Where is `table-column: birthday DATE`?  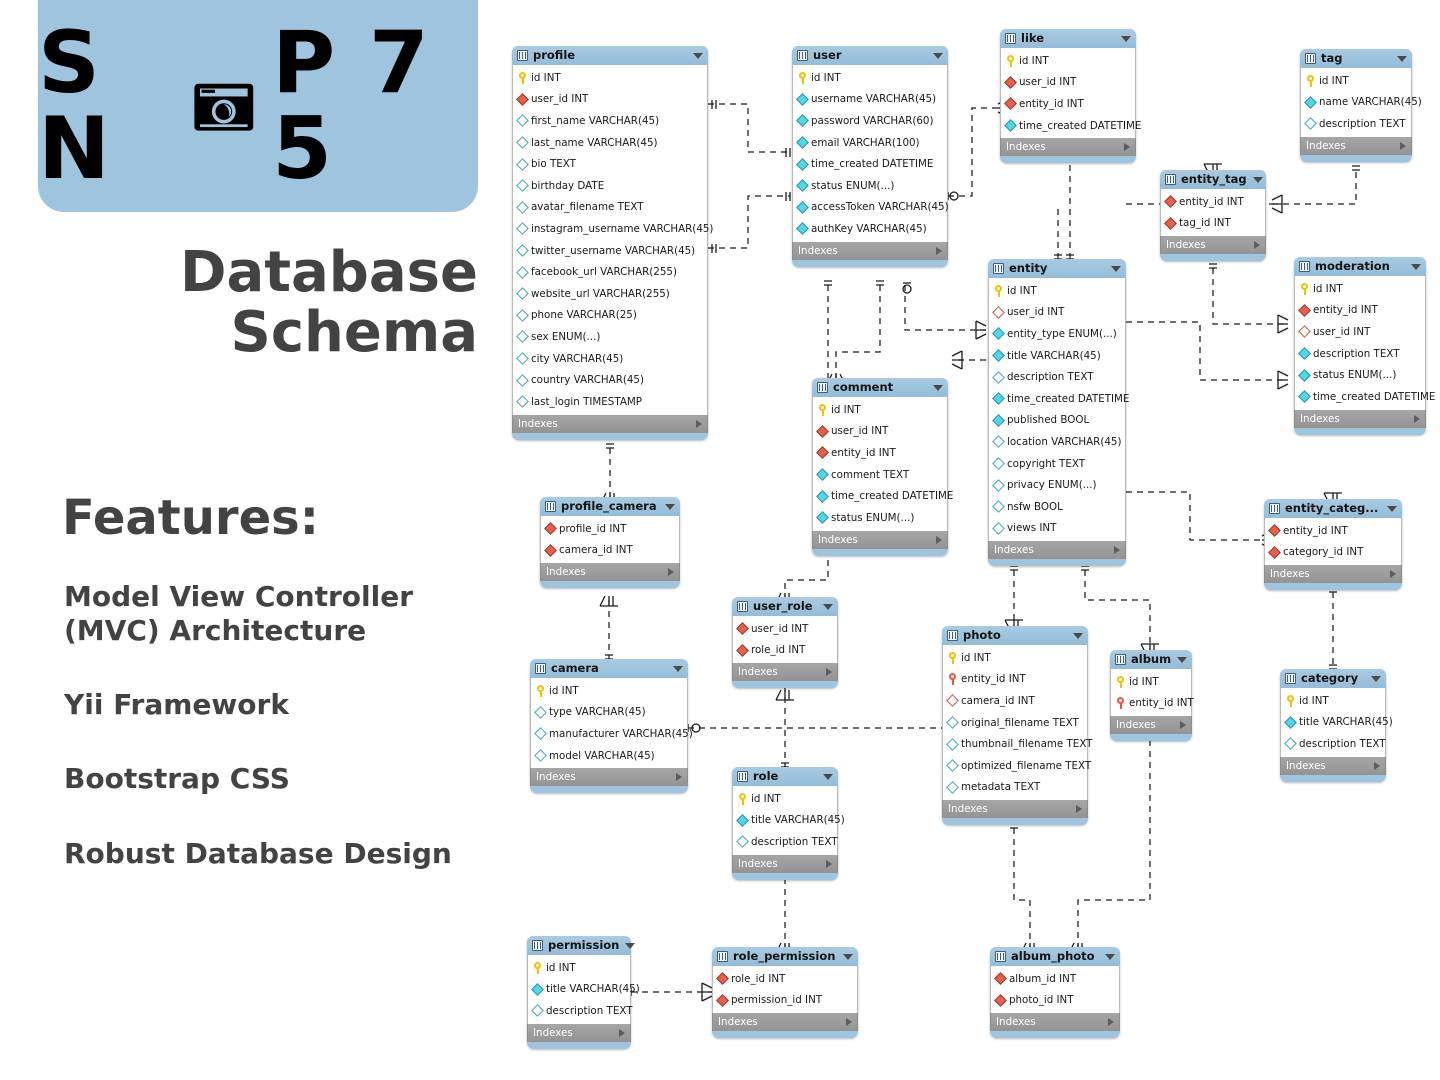
table-column: birthday DATE is located at coordinates (610, 186).